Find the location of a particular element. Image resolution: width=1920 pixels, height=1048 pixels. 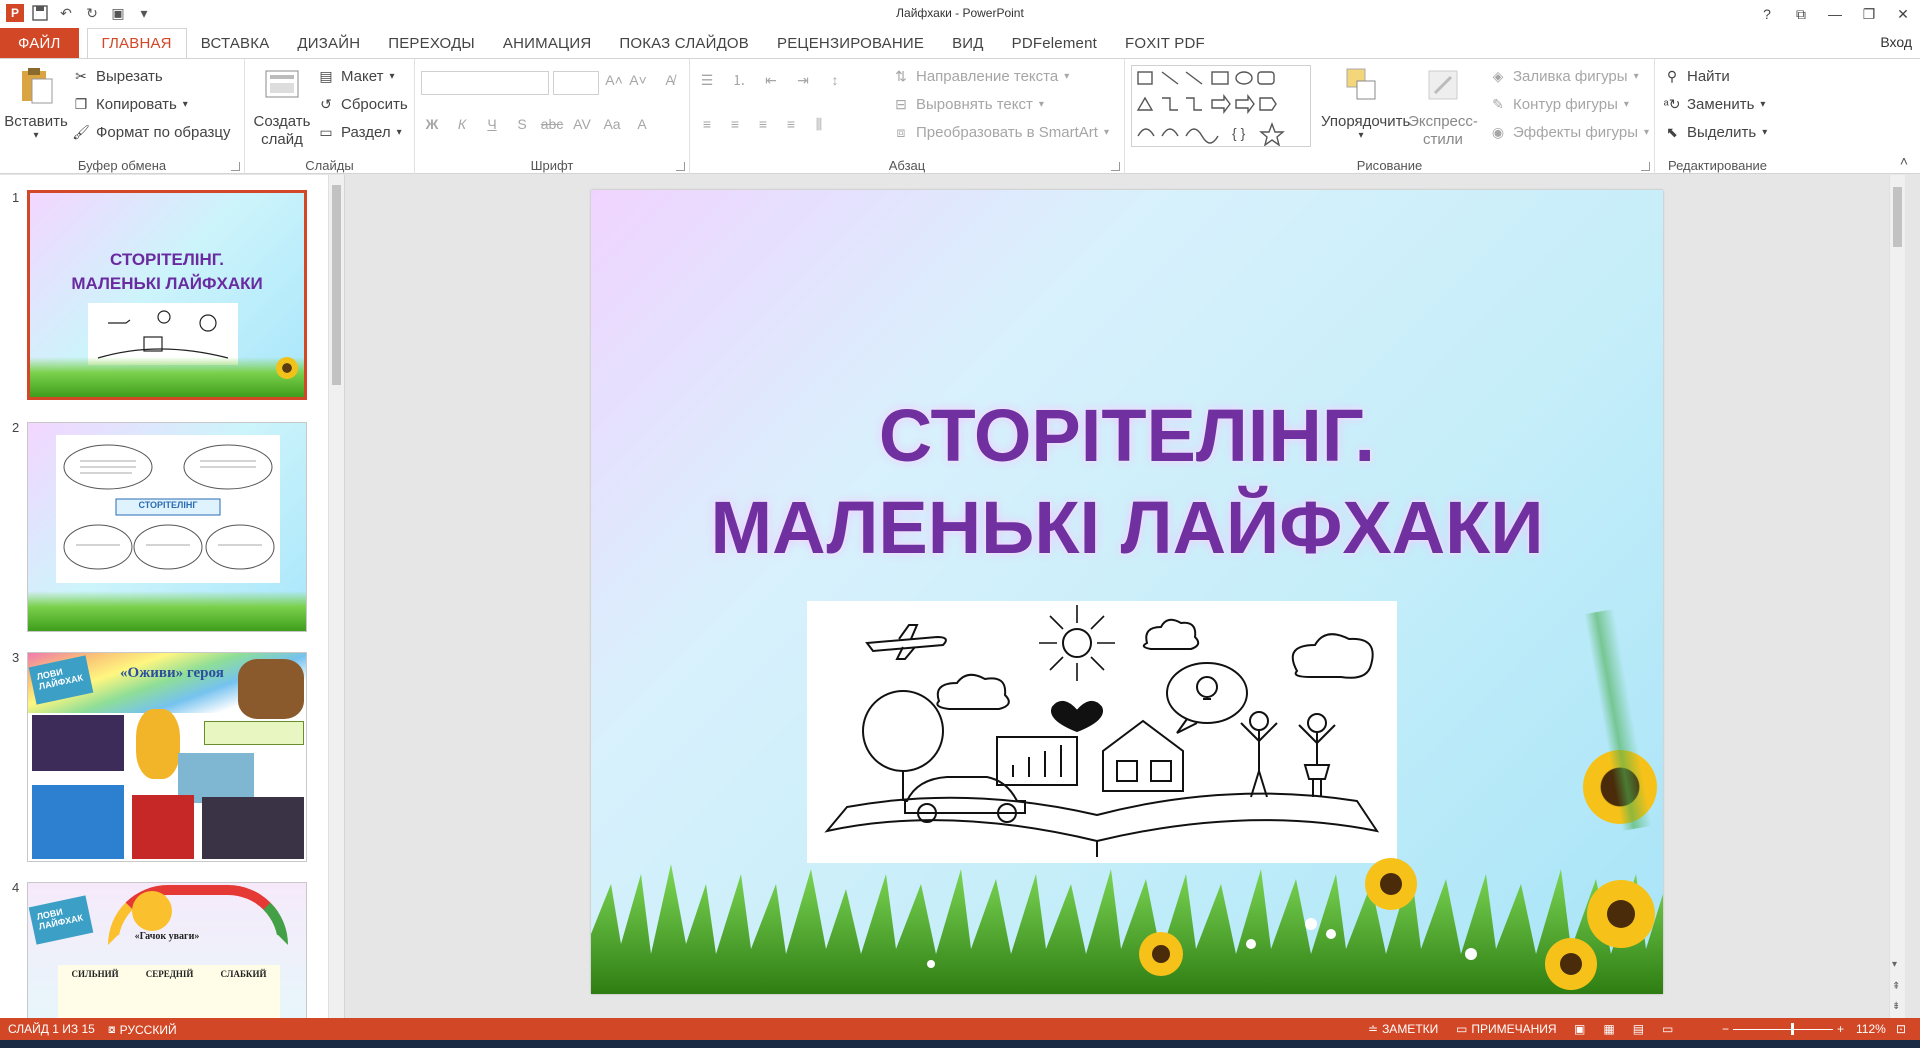

copy-button: ❐ Копировать ▾ is located at coordinates (130, 104).